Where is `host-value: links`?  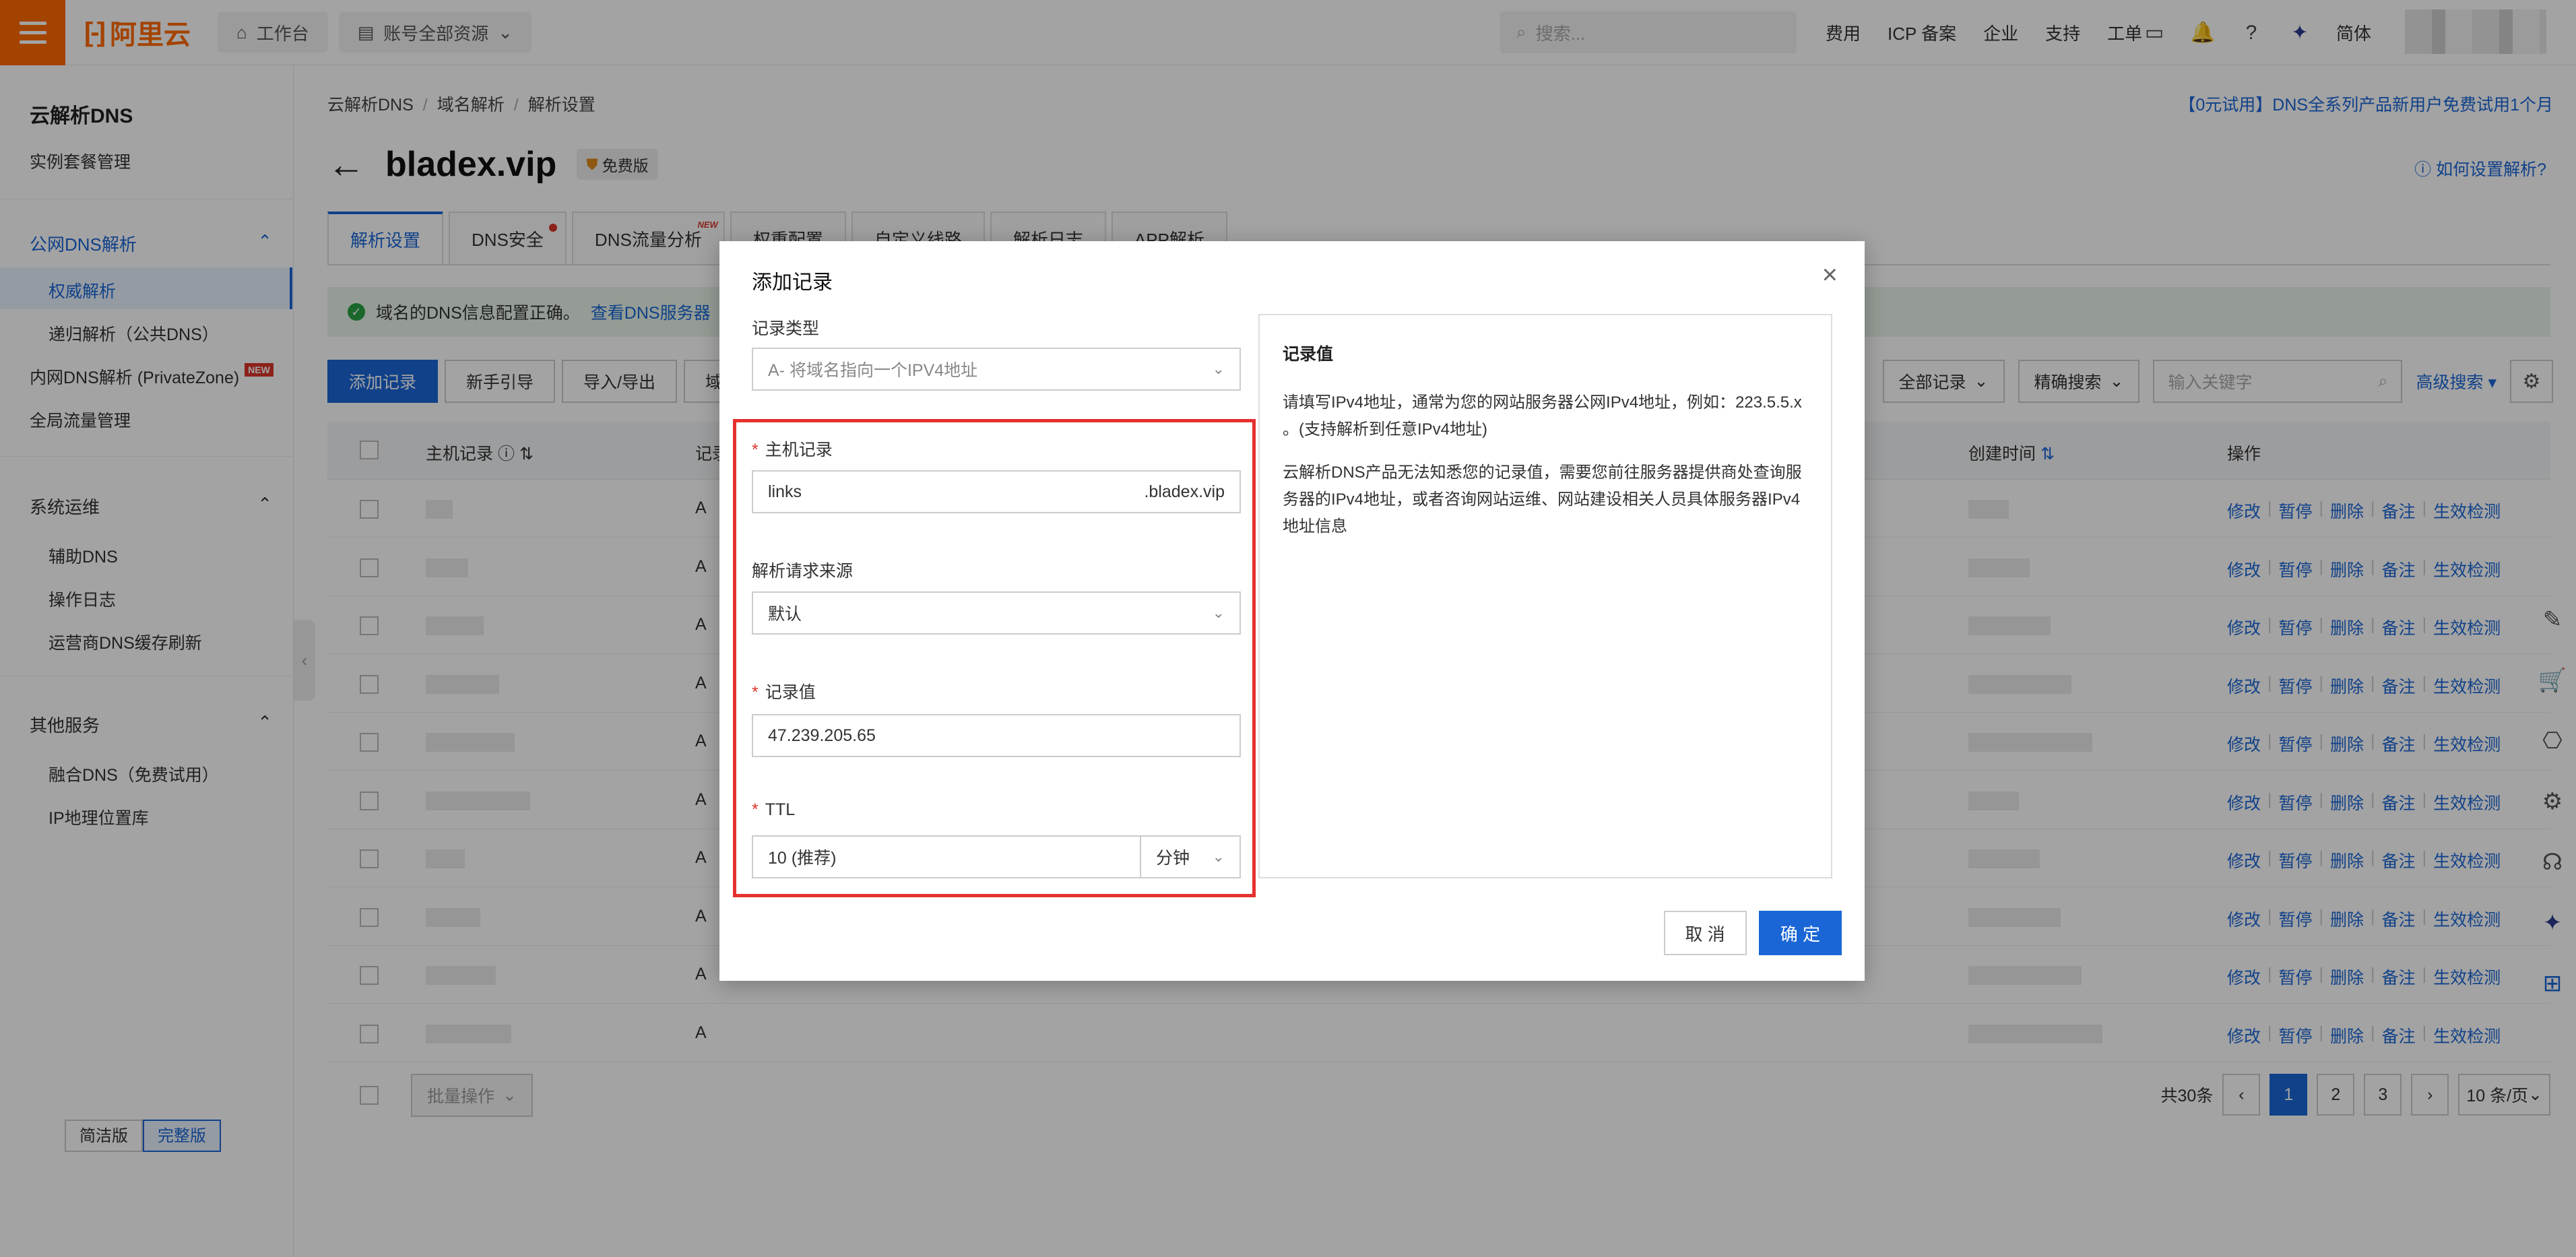
host-value: links is located at coordinates (785, 491).